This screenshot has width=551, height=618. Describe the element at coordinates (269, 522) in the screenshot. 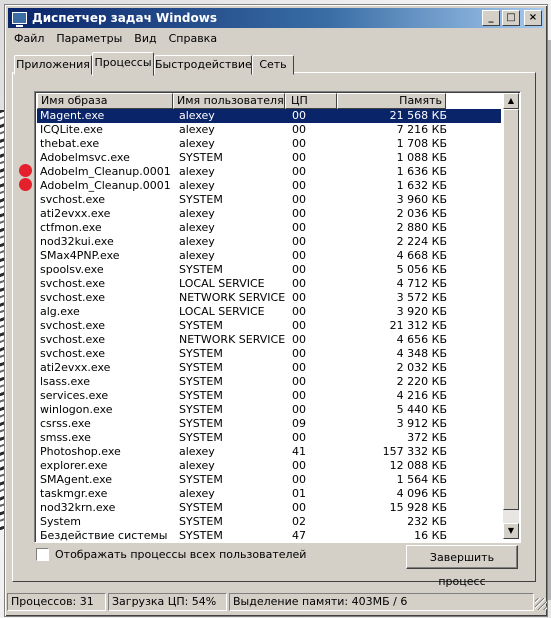

I see `process-row: System SYSTEM 02 232 КБ` at that location.